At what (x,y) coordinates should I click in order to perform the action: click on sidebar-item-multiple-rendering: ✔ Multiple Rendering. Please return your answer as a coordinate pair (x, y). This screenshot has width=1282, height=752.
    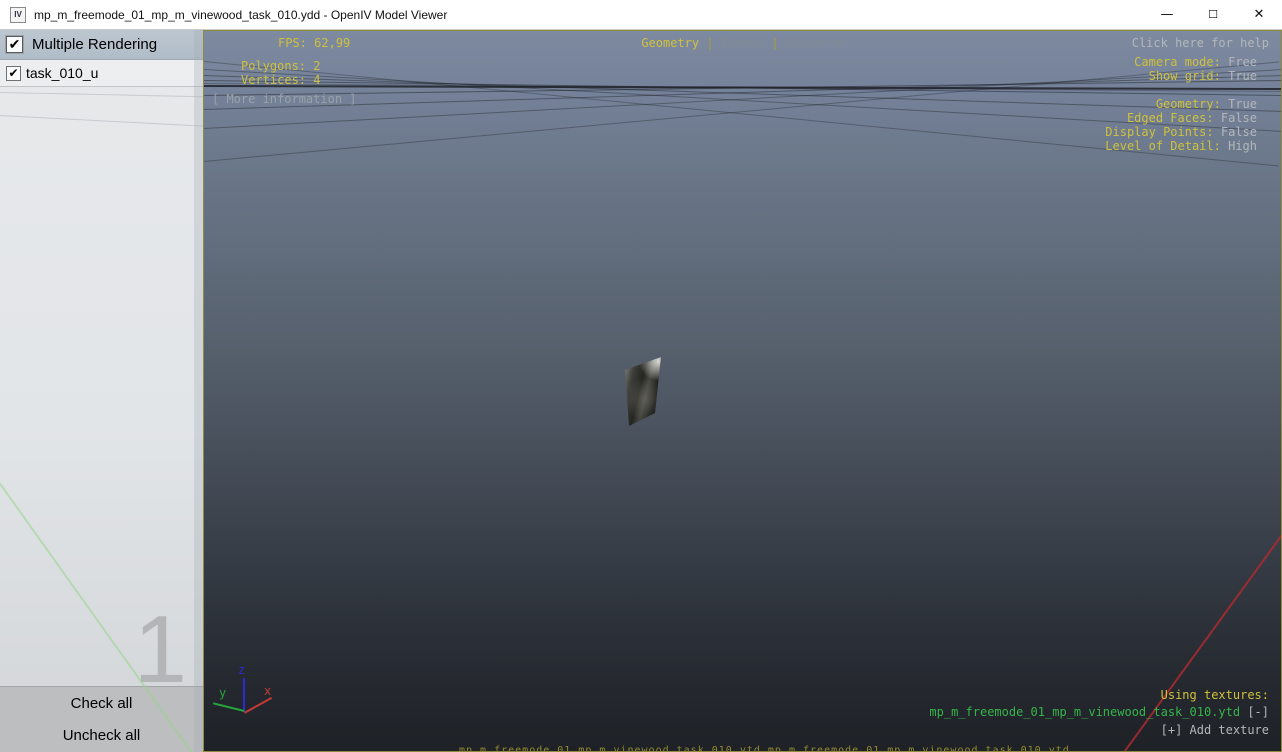
    Looking at the image, I should click on (101, 45).